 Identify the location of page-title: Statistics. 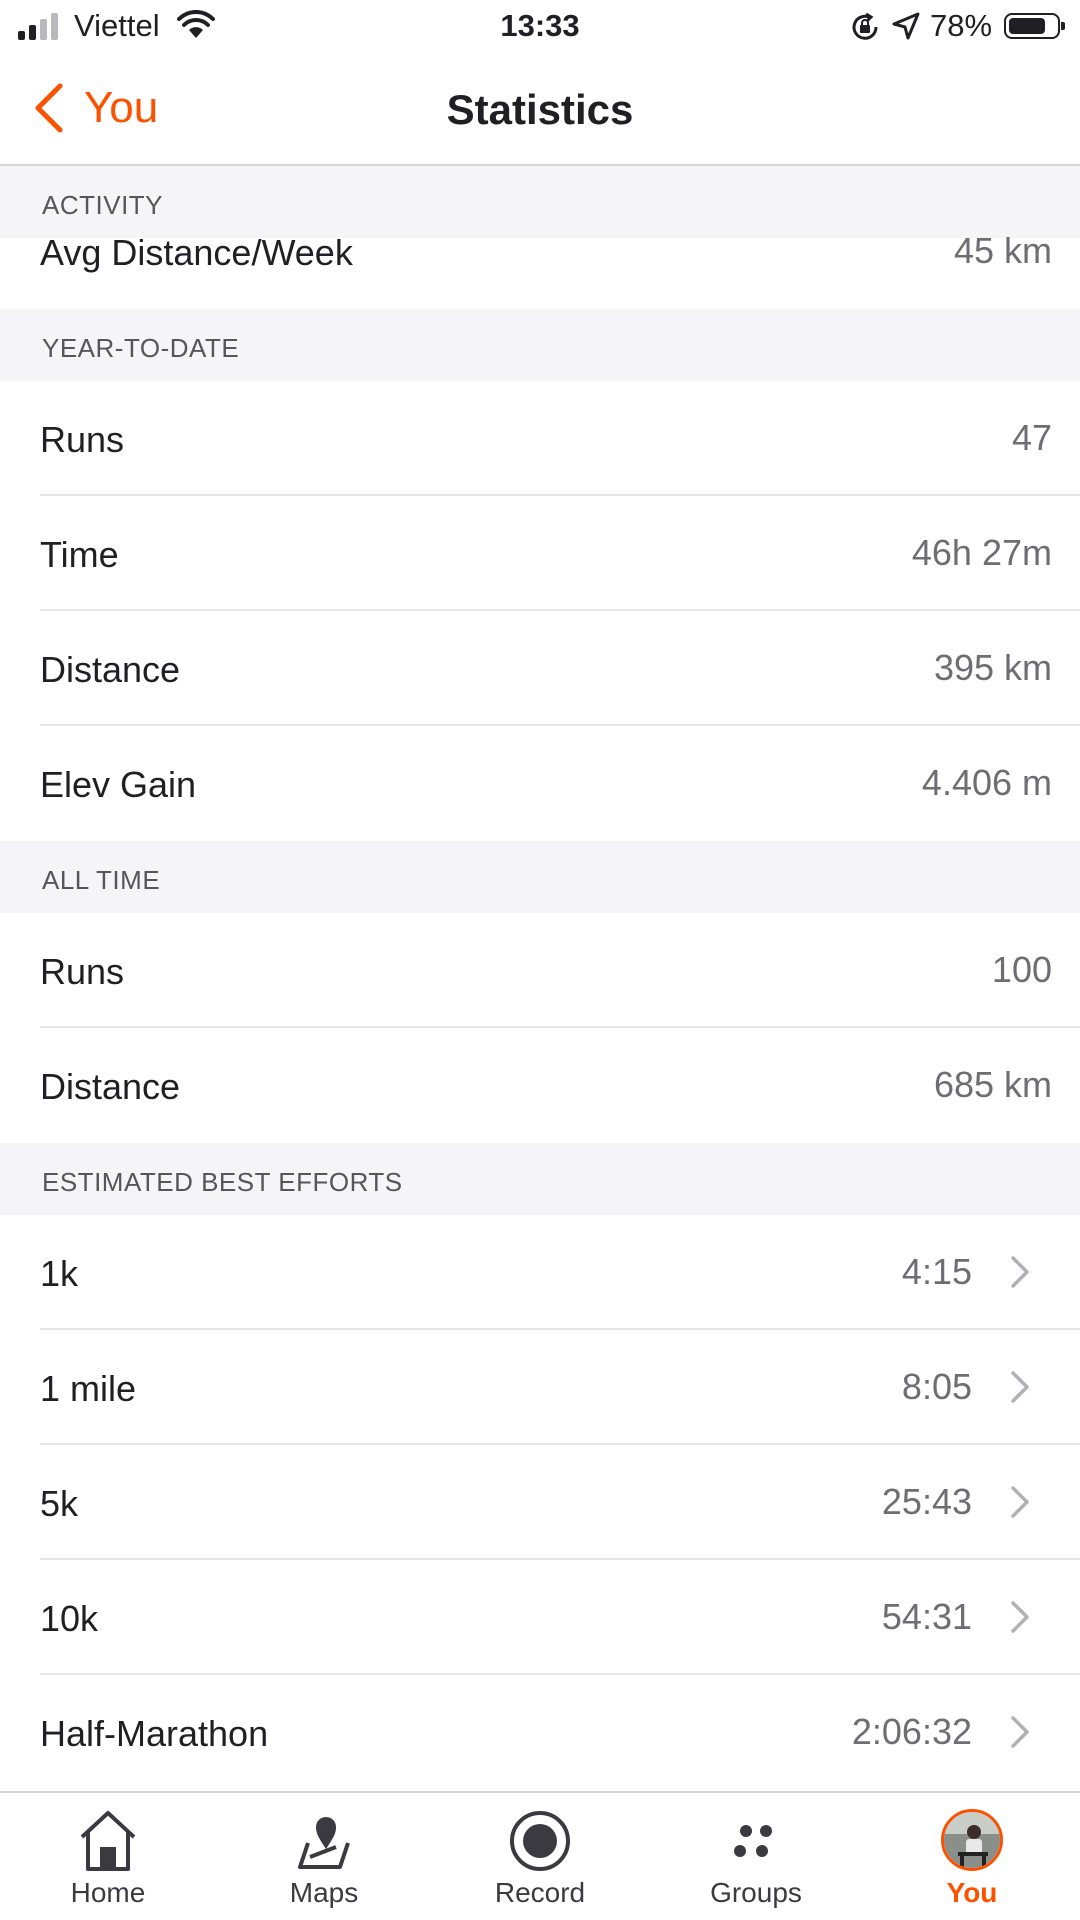
(540, 109).